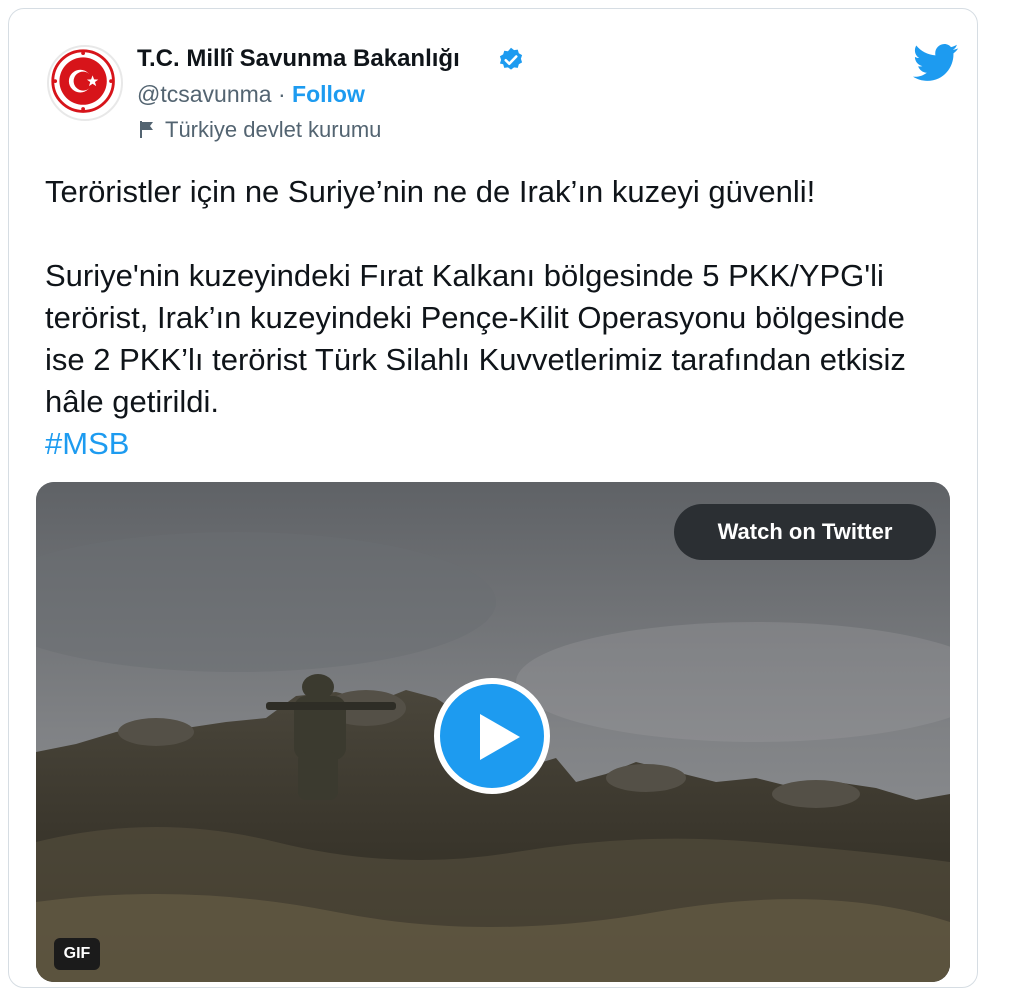 The image size is (1024, 988). I want to click on hashtag-link: #MSB, so click(87, 443).